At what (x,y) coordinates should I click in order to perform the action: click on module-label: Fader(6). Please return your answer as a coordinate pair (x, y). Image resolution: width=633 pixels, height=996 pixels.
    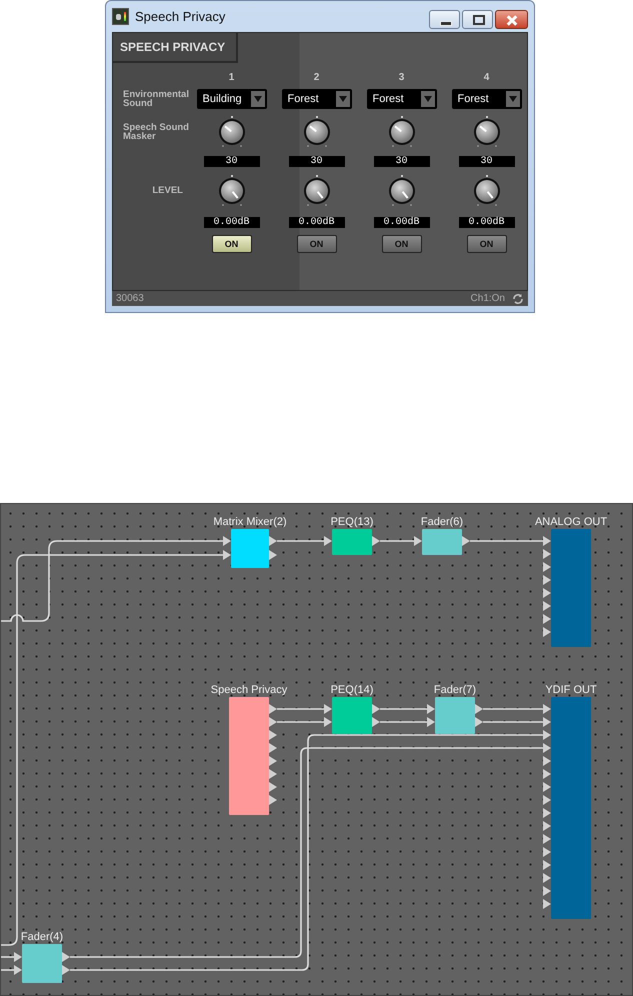
    Looking at the image, I should click on (442, 522).